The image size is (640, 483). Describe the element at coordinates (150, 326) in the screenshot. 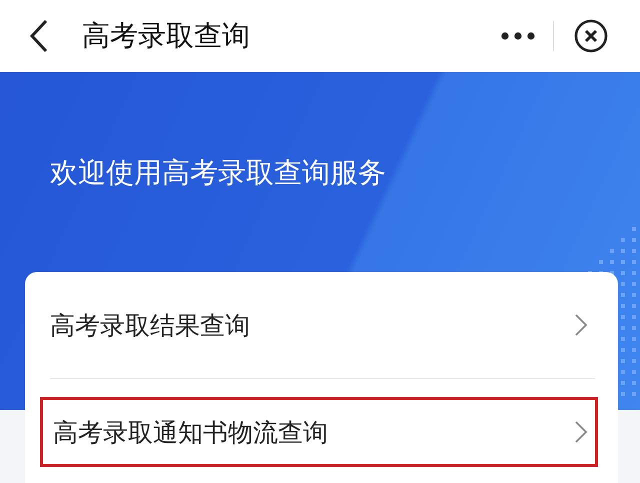

I see `menu-item-label: 高考录取结果查询` at that location.